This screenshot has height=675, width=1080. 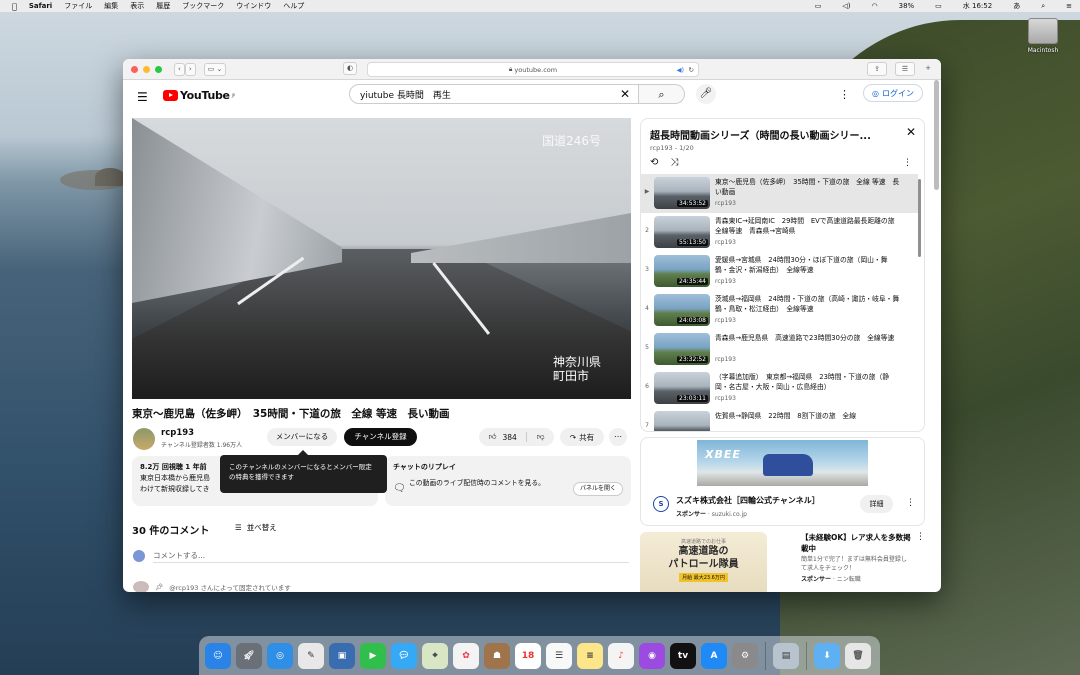 I want to click on menu-history: 履歴, so click(x=163, y=6).